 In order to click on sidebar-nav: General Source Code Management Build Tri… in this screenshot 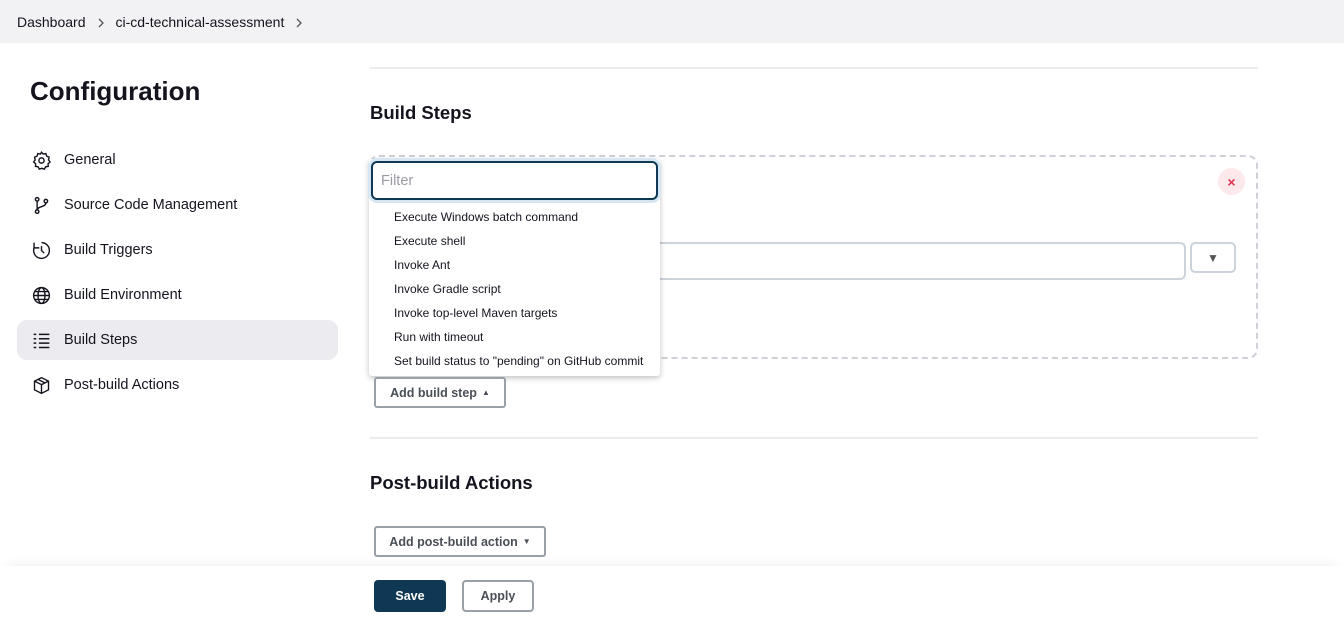, I will do `click(177, 275)`.